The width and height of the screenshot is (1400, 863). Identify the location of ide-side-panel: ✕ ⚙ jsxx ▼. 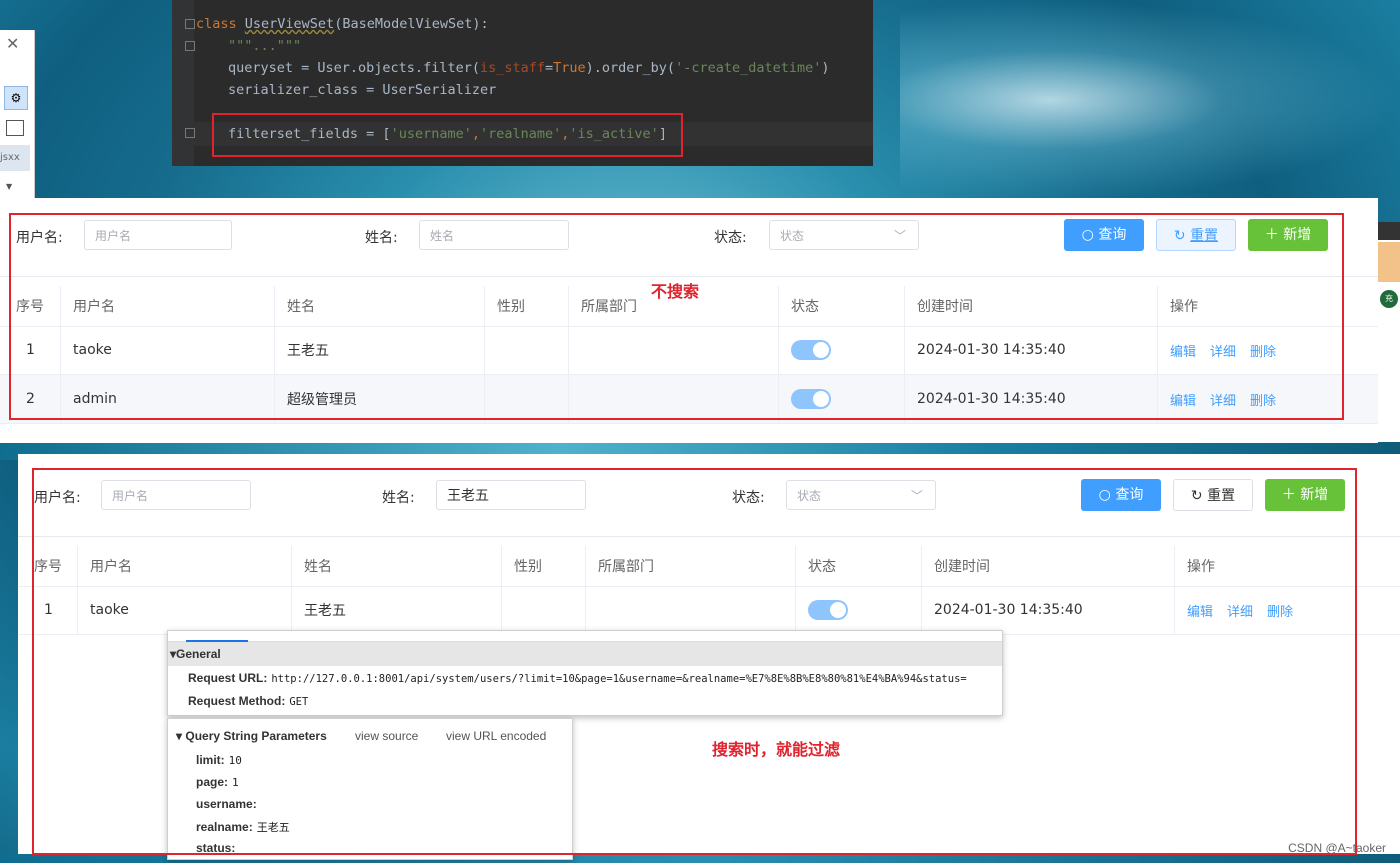
(17, 115).